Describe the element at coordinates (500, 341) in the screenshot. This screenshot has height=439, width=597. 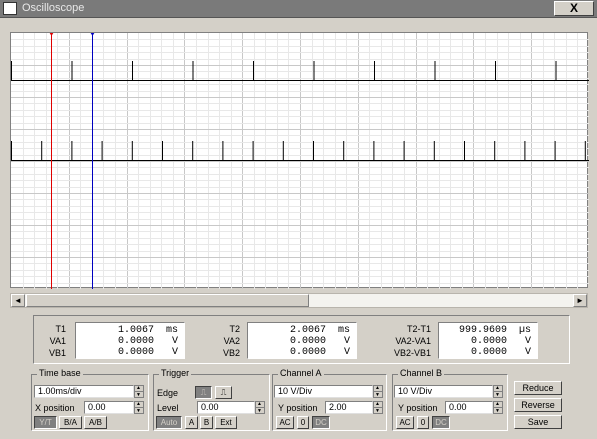
I see `dva-value: 0.0000 V` at that location.